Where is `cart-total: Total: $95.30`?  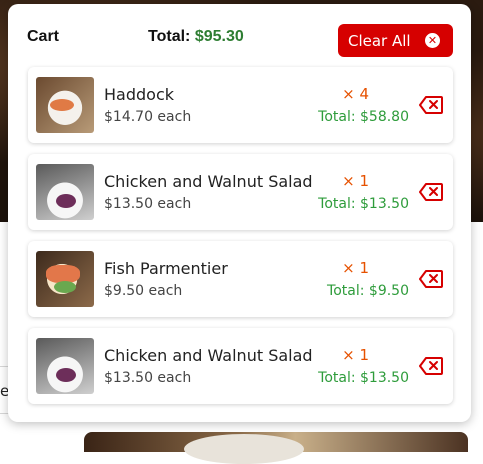 cart-total: Total: $95.30 is located at coordinates (196, 37).